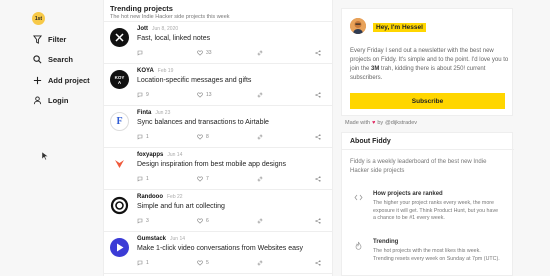  What do you see at coordinates (150, 197) in the screenshot?
I see `project-name: Randooo` at bounding box center [150, 197].